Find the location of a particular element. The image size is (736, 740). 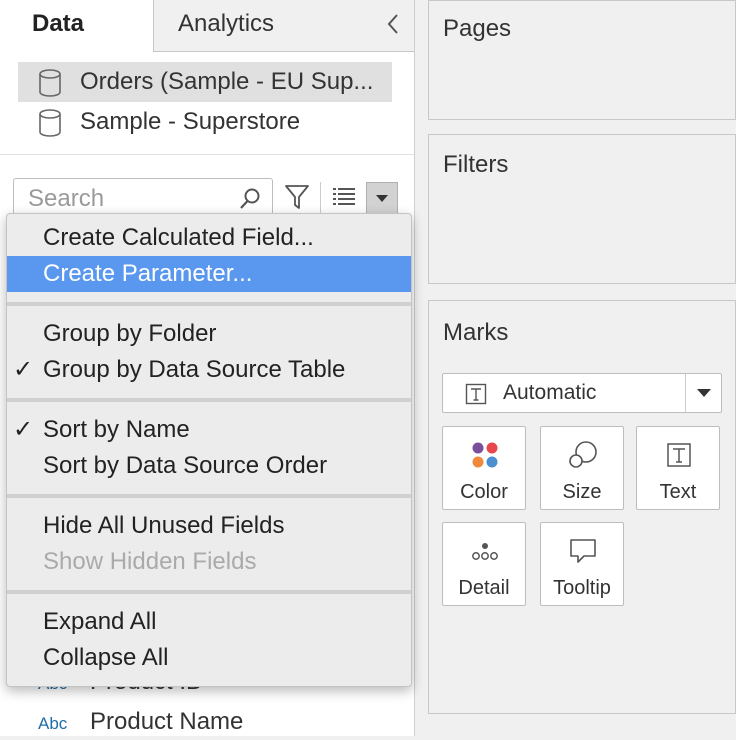

search-icon is located at coordinates (250, 199).